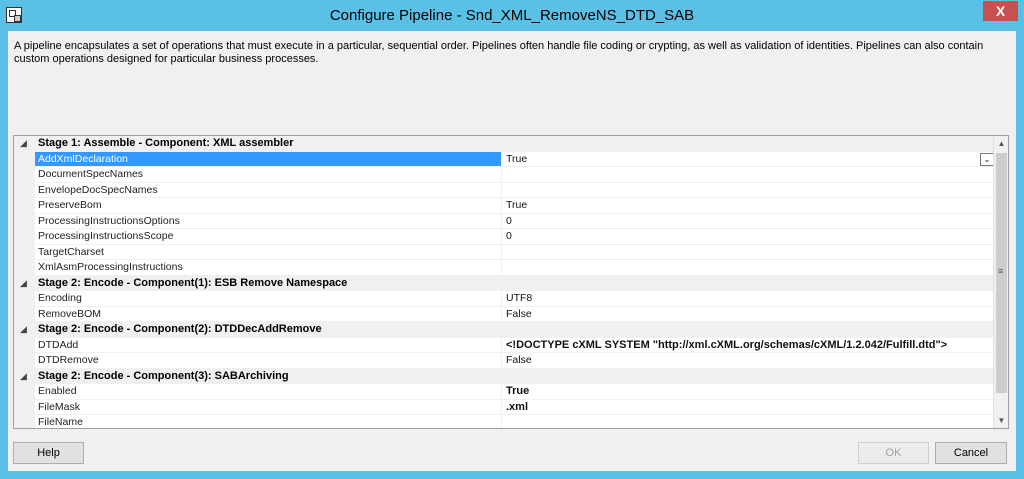 Image resolution: width=1024 pixels, height=479 pixels. Describe the element at coordinates (268, 267) in the screenshot. I see `property-name: XmlAsmProcessingInstructions` at that location.